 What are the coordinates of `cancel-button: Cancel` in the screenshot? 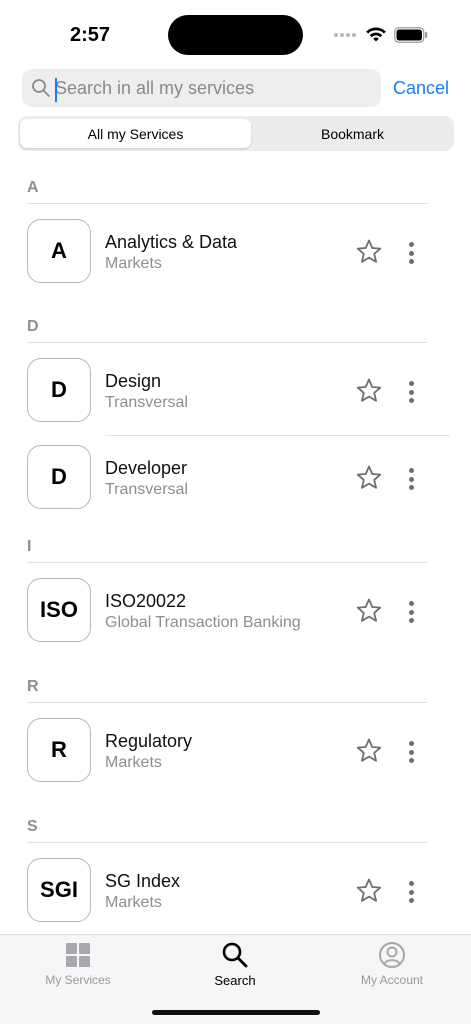 It's located at (421, 88).